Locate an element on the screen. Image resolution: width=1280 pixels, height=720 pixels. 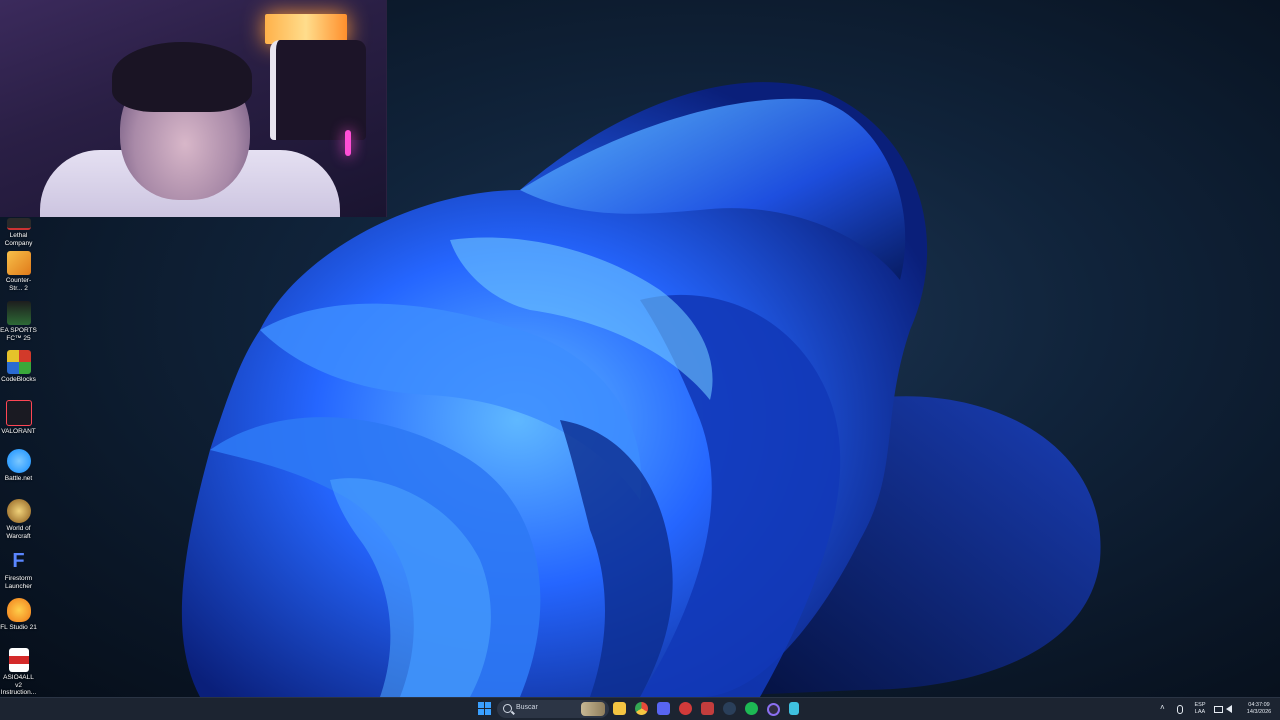
desktop-icon-ea-sports-fc: EA SPORTS FC™ 25 is located at coordinates (18, 321).